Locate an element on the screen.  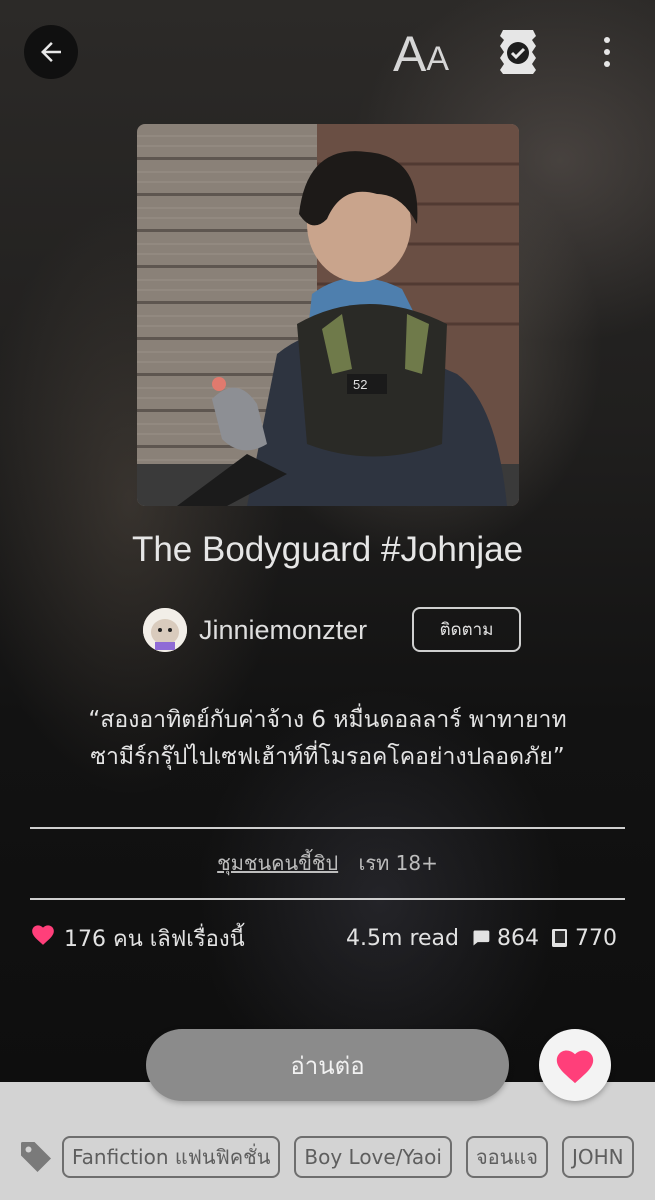
author-row: Jinniemonzter is located at coordinates (255, 630).